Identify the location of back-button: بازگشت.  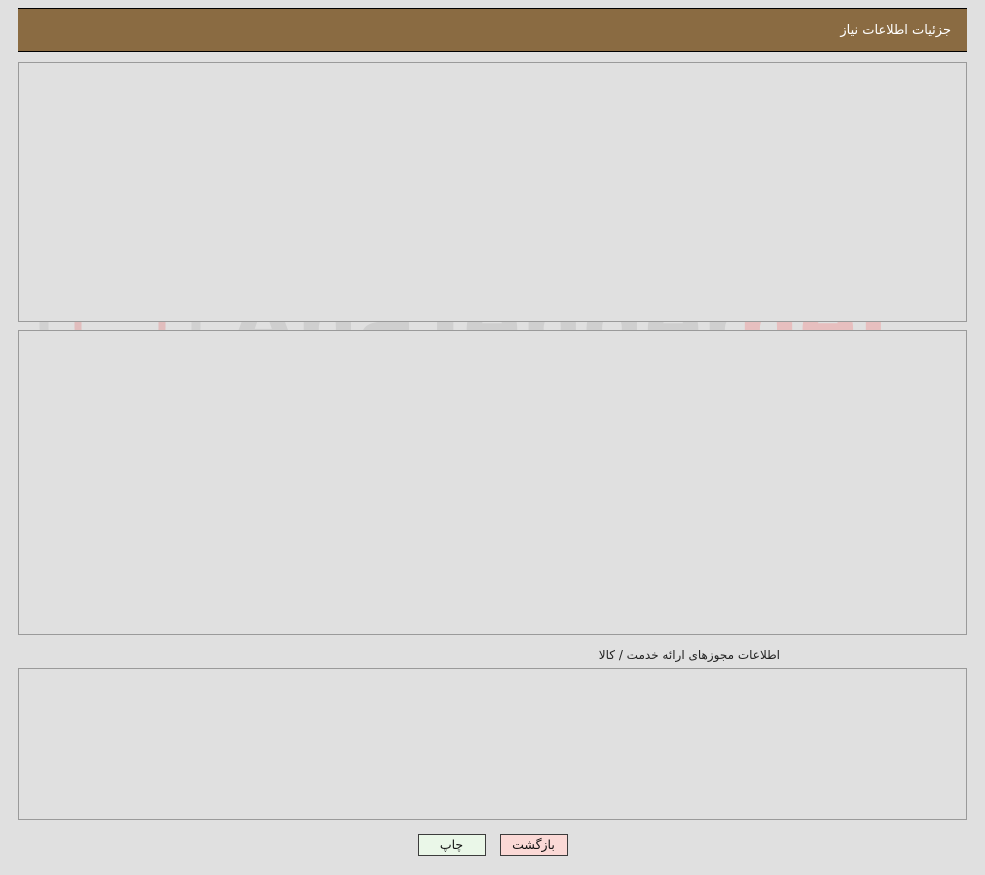
(533, 845).